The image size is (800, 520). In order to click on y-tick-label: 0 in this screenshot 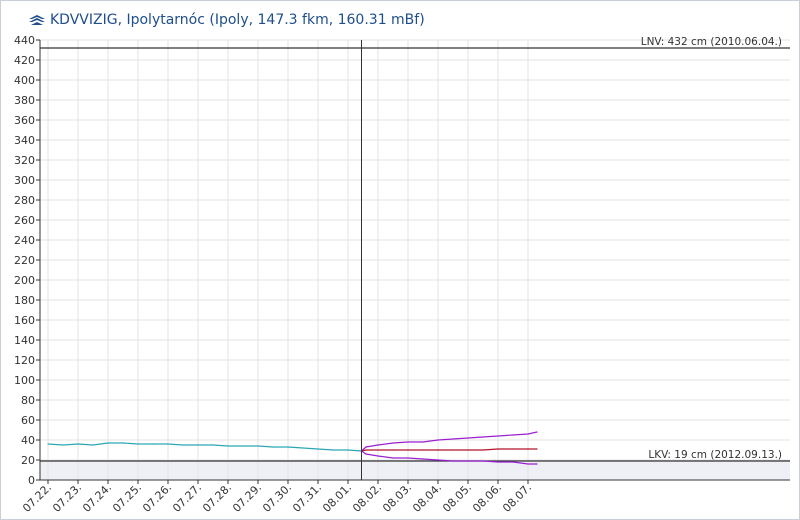, I will do `click(31, 480)`.